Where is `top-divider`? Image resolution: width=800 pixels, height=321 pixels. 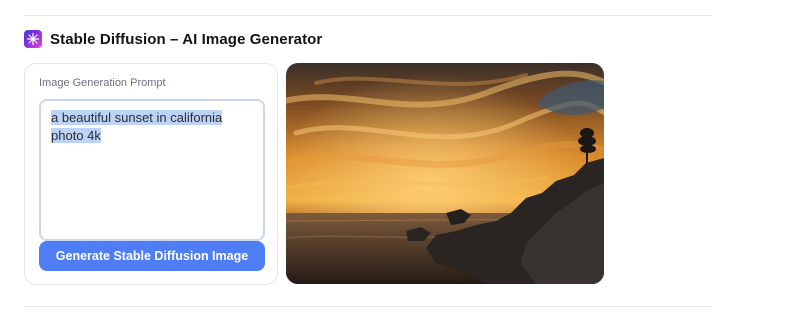
top-divider is located at coordinates (368, 15).